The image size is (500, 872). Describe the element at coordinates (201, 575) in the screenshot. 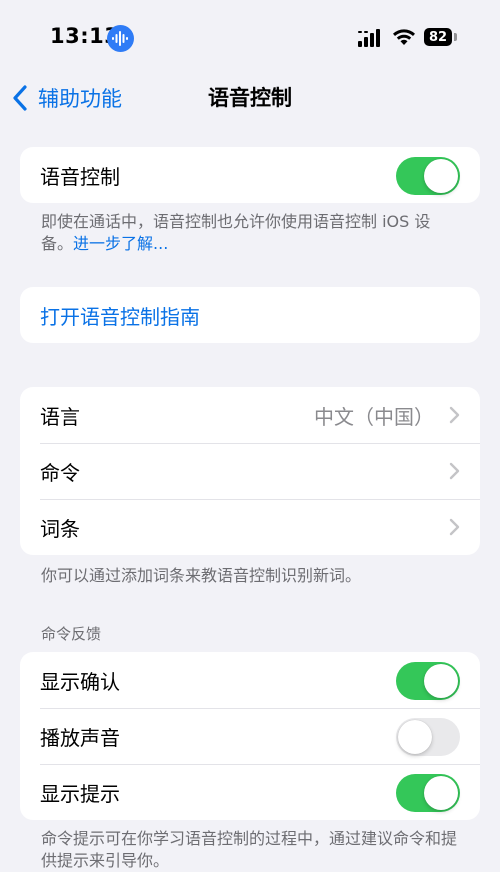

I see `vocabulary-footnote: 你可以通过添加词条来教语音控制识别新词。` at that location.